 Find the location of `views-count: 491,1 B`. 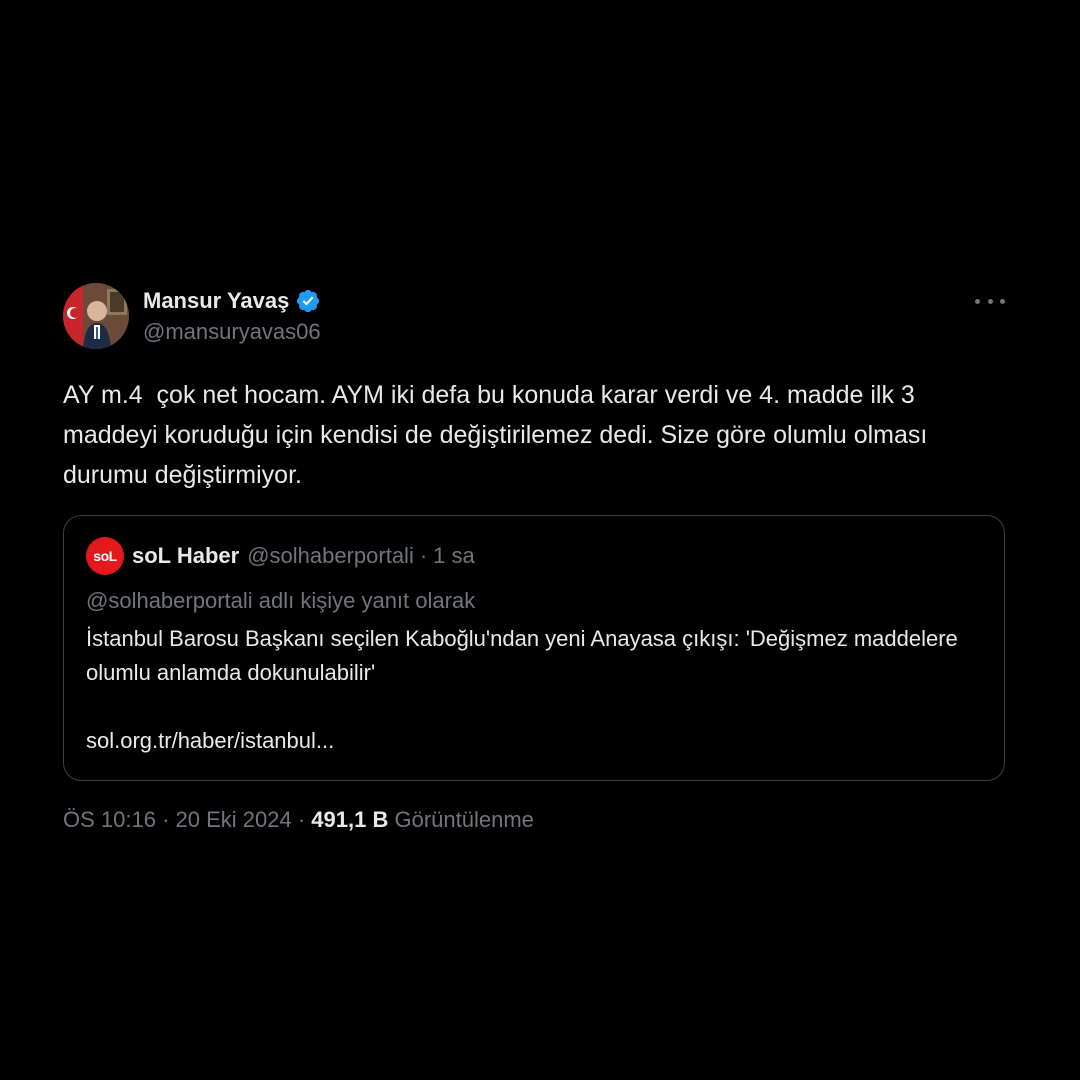

views-count: 491,1 B is located at coordinates (349, 820).